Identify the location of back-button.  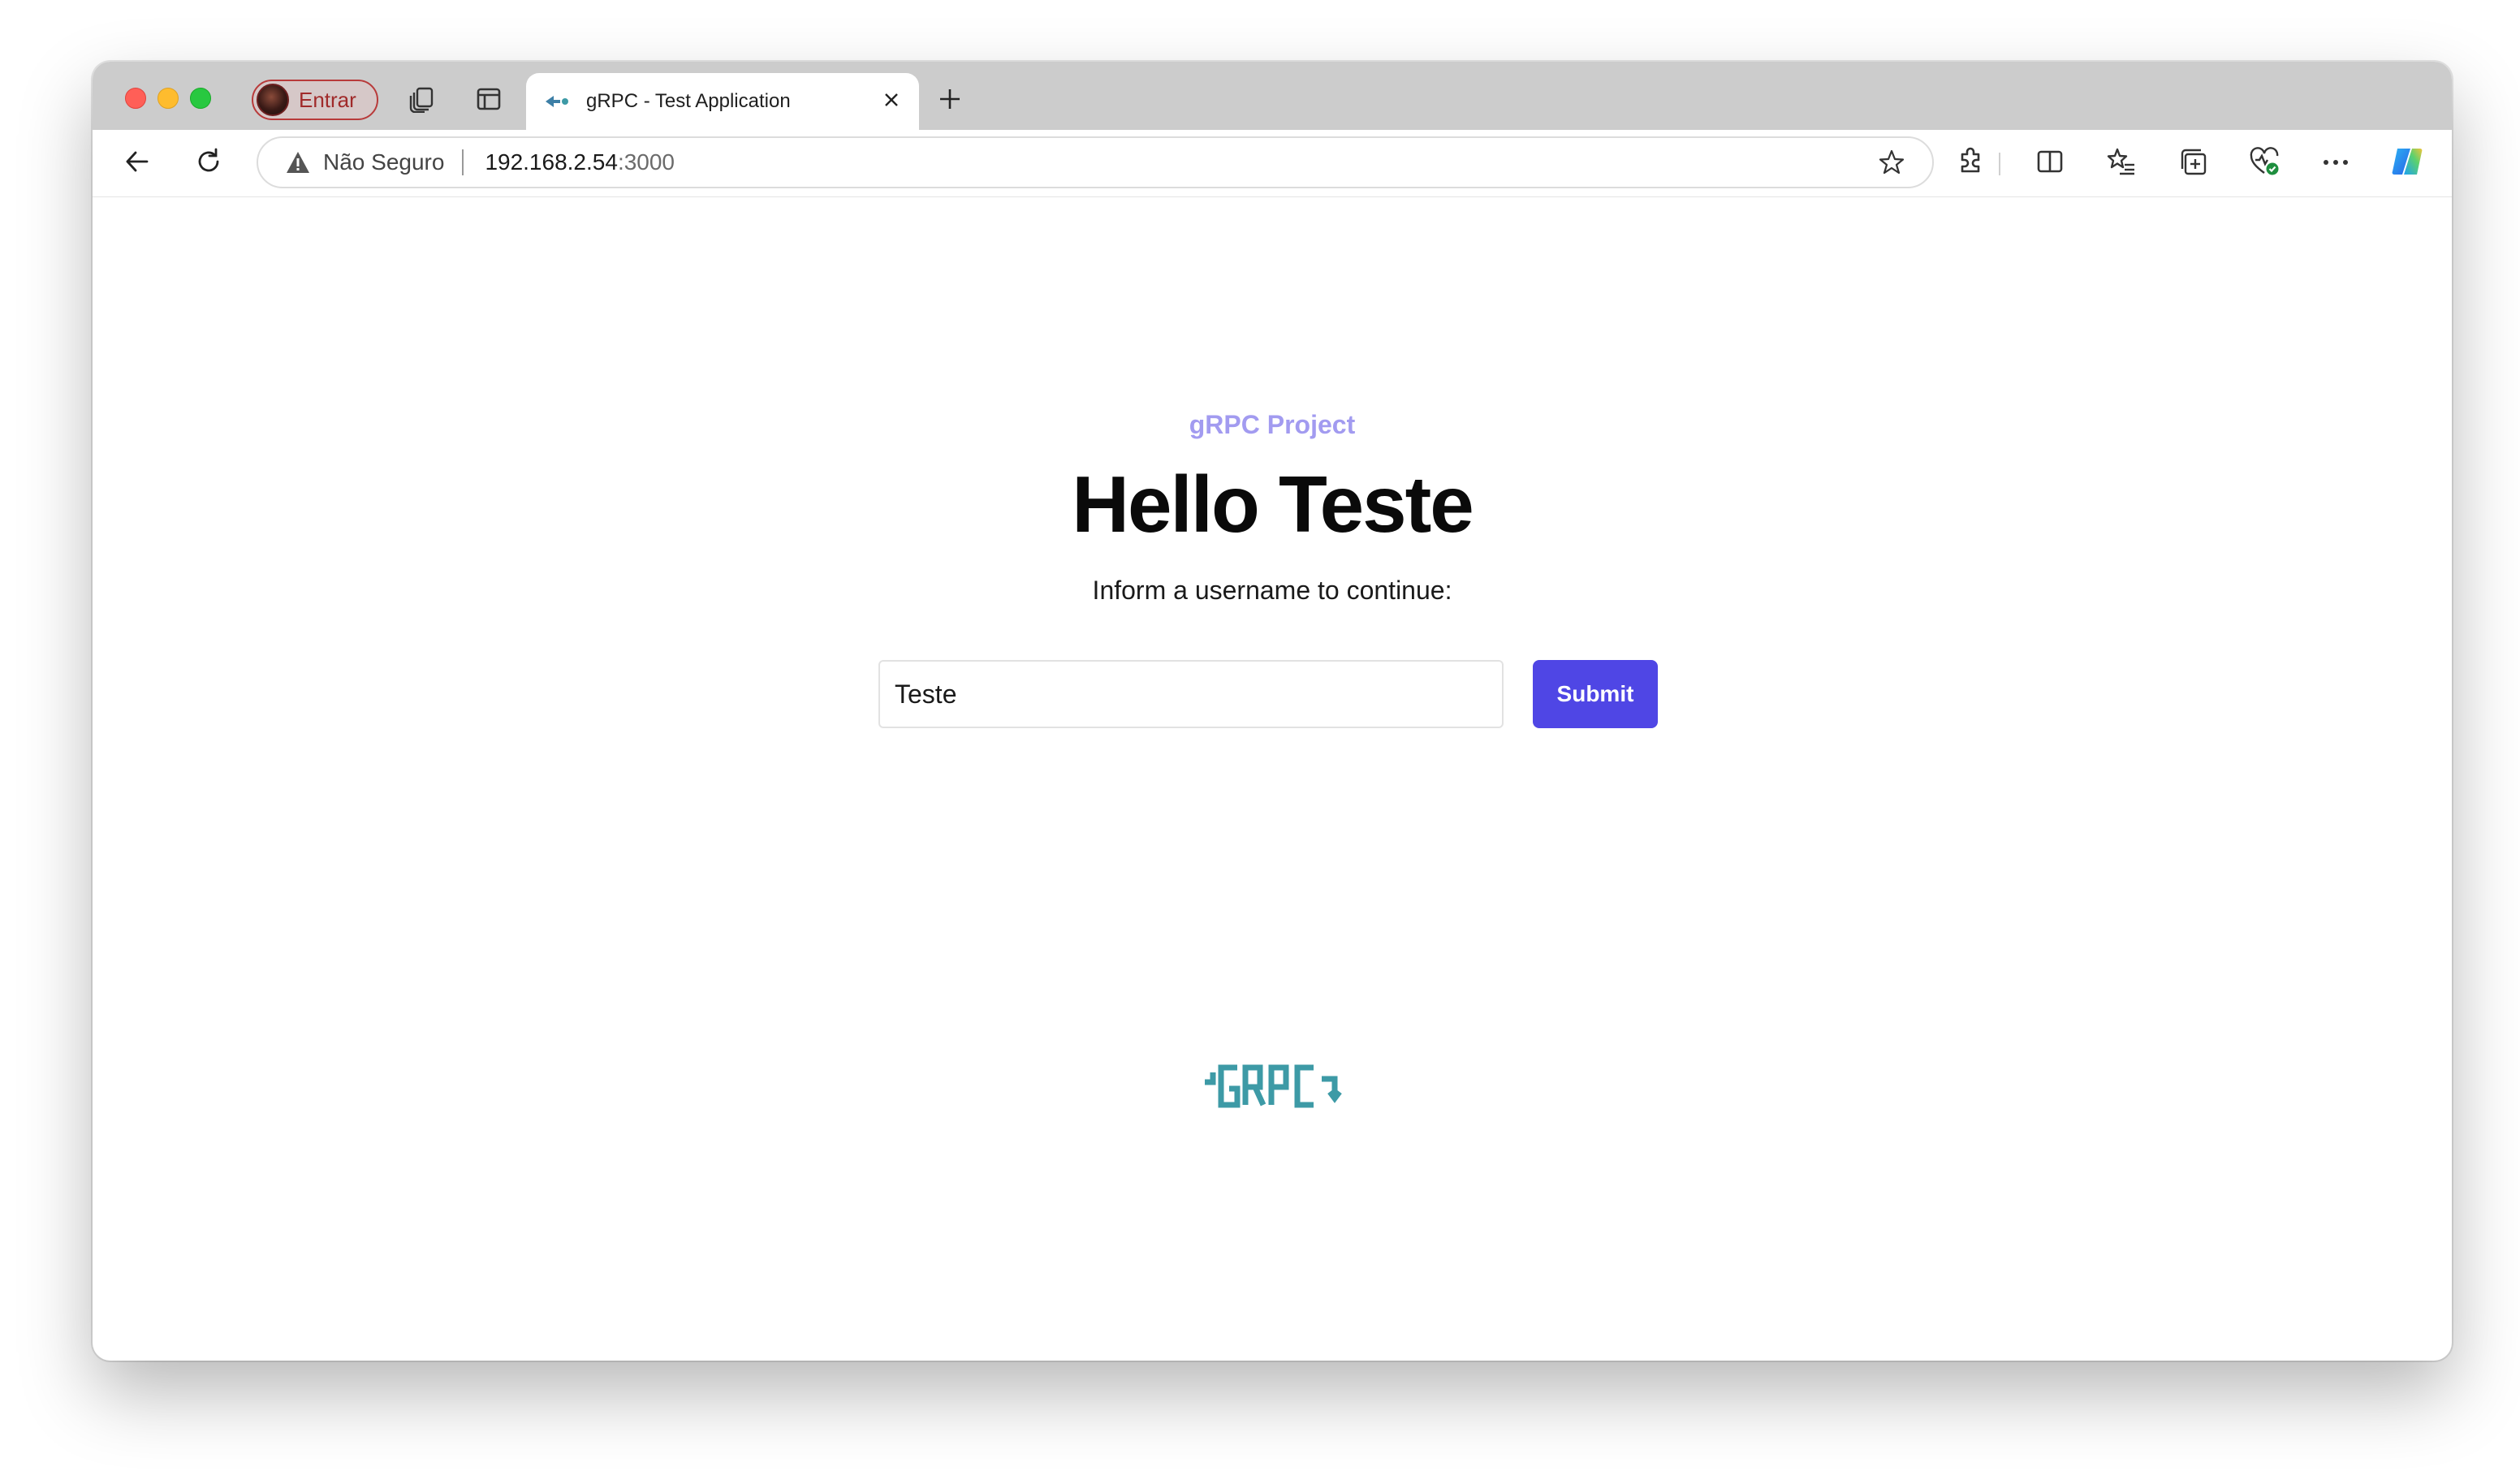
(137, 163).